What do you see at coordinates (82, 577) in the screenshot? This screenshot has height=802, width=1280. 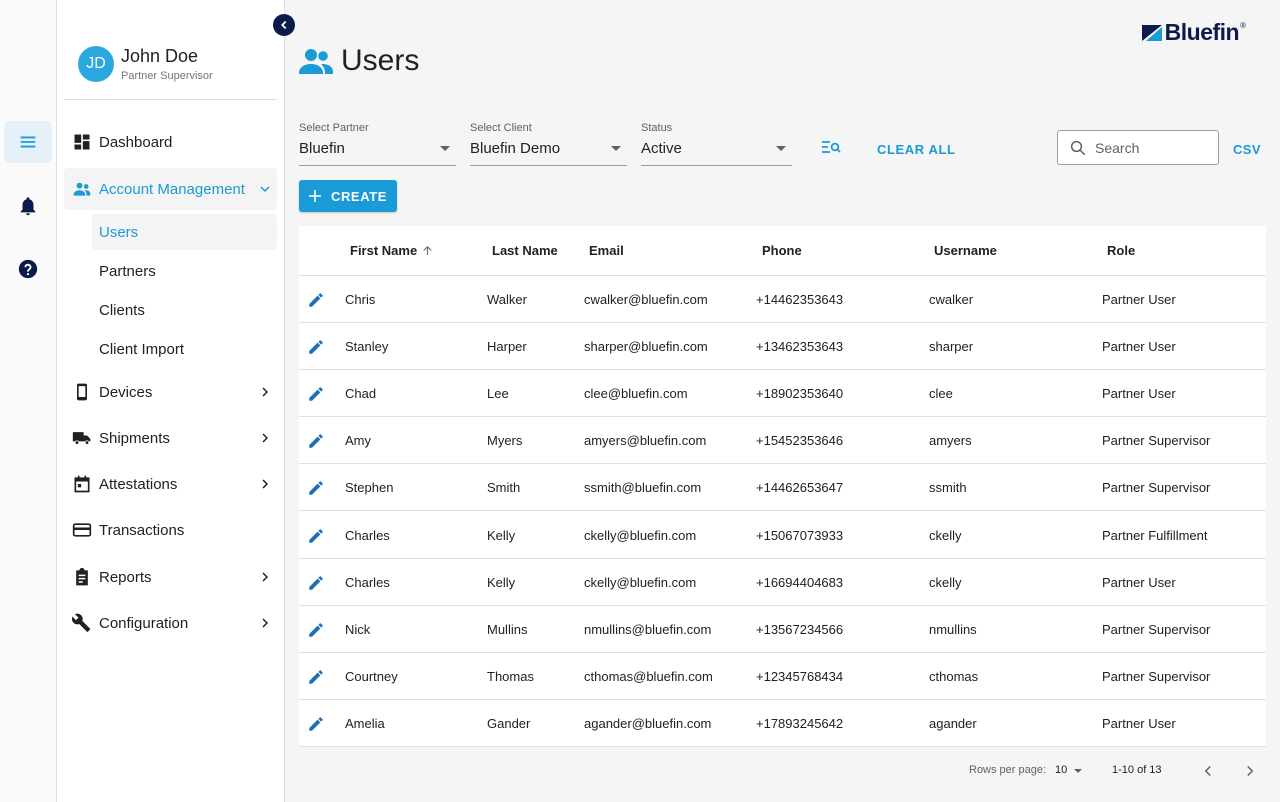 I see `clipboard-icon` at bounding box center [82, 577].